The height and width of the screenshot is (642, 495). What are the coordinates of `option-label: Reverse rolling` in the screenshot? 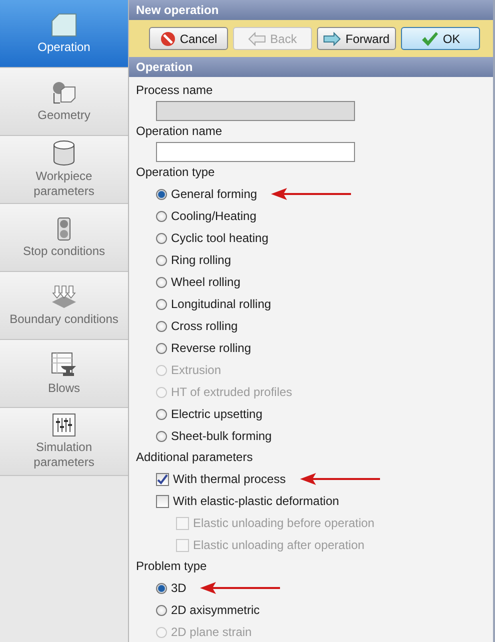 It's located at (211, 348).